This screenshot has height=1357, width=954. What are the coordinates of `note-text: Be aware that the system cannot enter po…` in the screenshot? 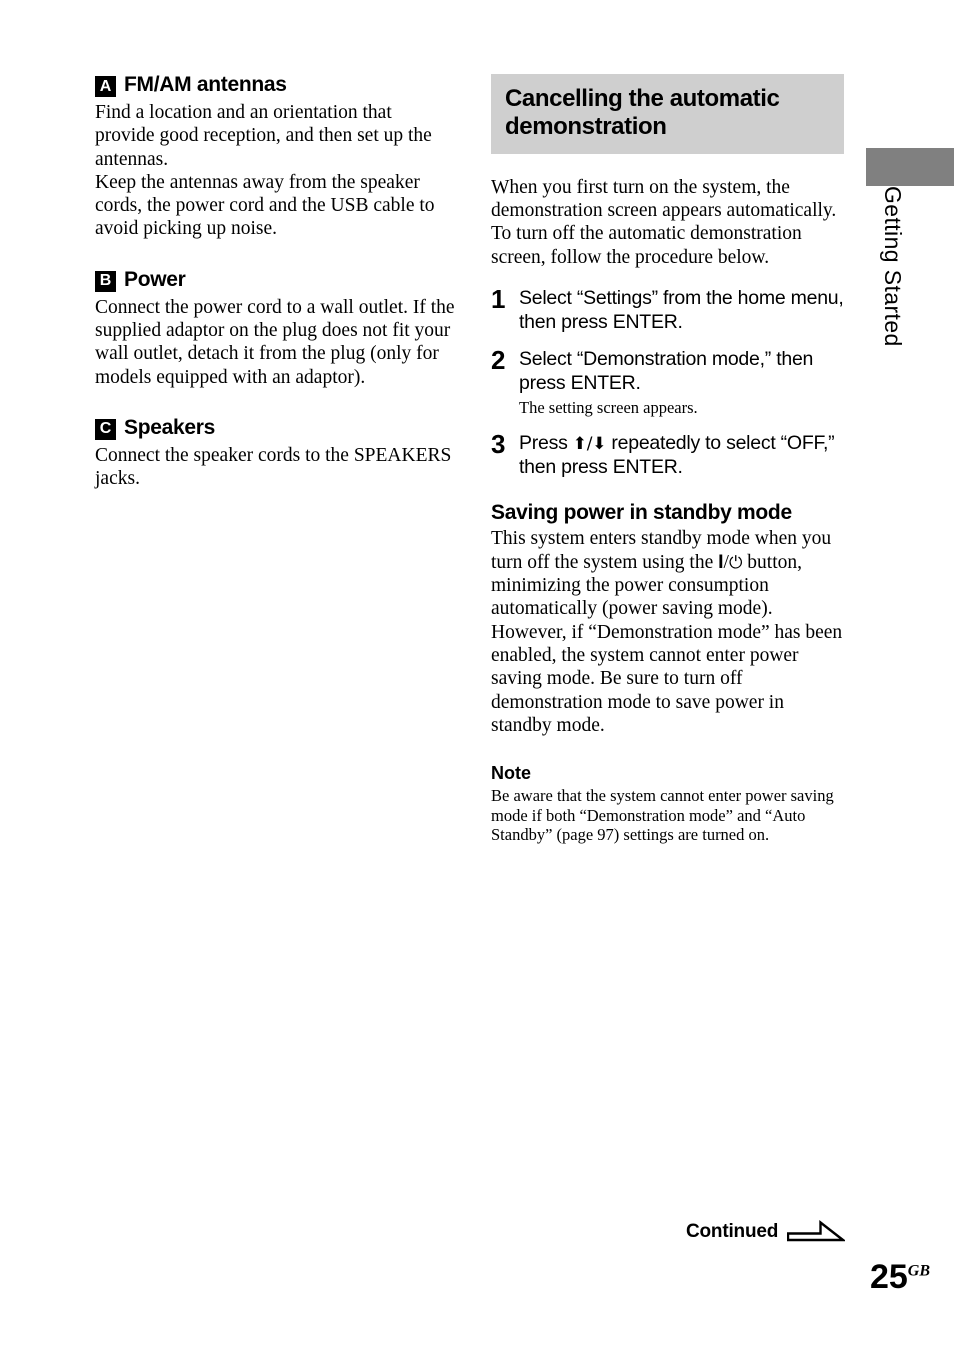 It's located at (662, 815).